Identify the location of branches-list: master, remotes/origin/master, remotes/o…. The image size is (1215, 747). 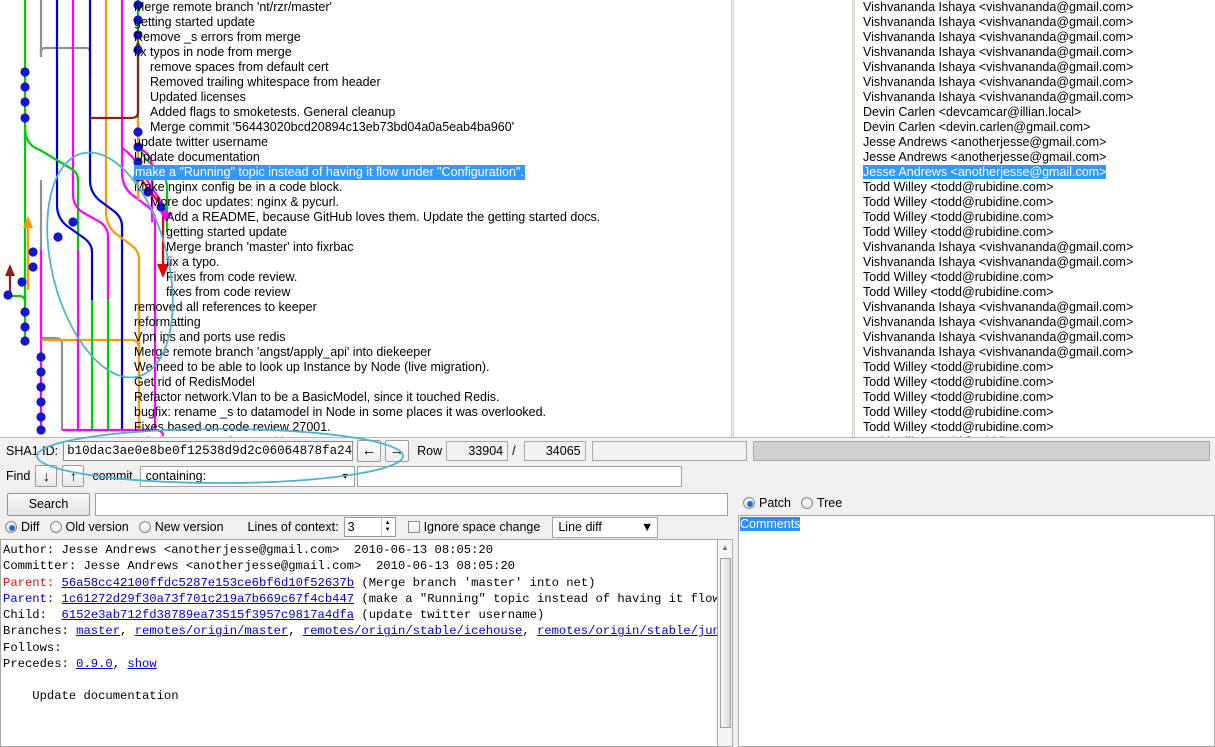
(401, 631).